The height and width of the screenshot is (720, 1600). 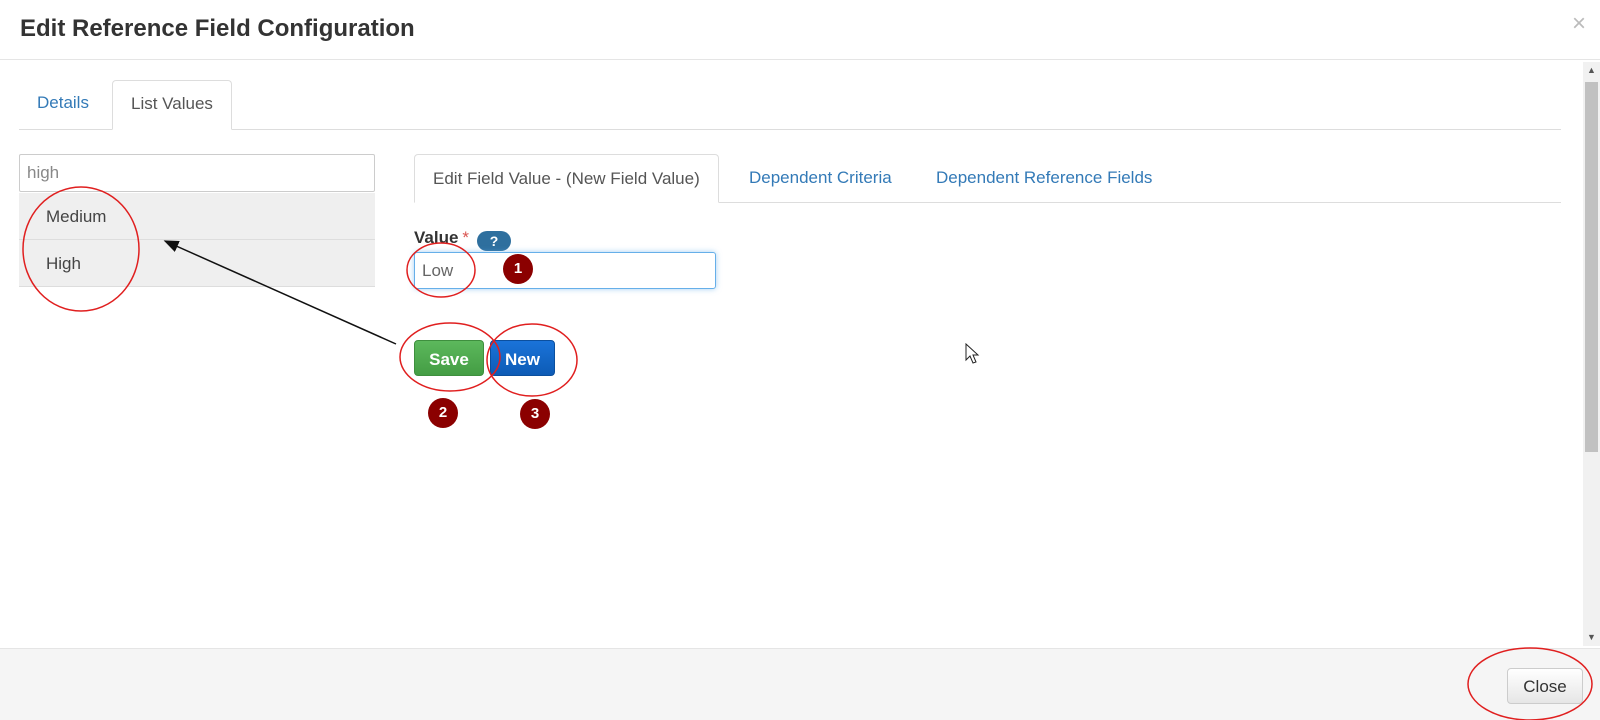 What do you see at coordinates (197, 263) in the screenshot?
I see `list-item-high: High` at bounding box center [197, 263].